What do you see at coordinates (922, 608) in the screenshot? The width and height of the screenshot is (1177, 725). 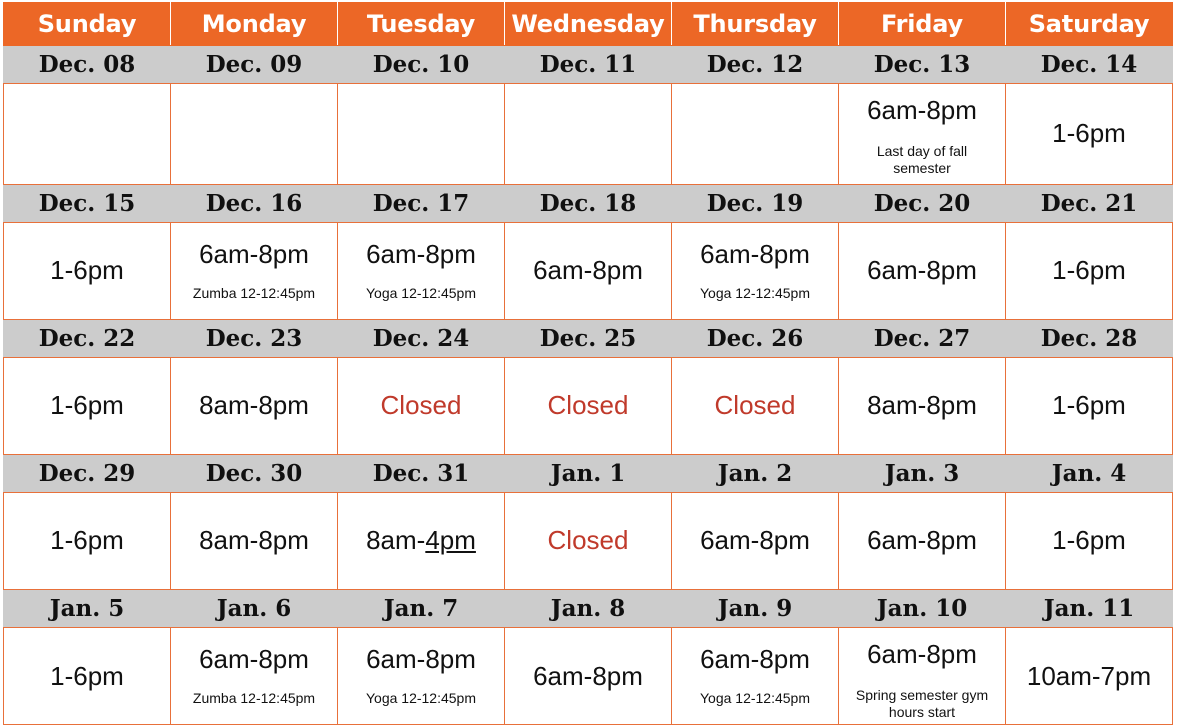 I see `date-label: Jan. 10` at bounding box center [922, 608].